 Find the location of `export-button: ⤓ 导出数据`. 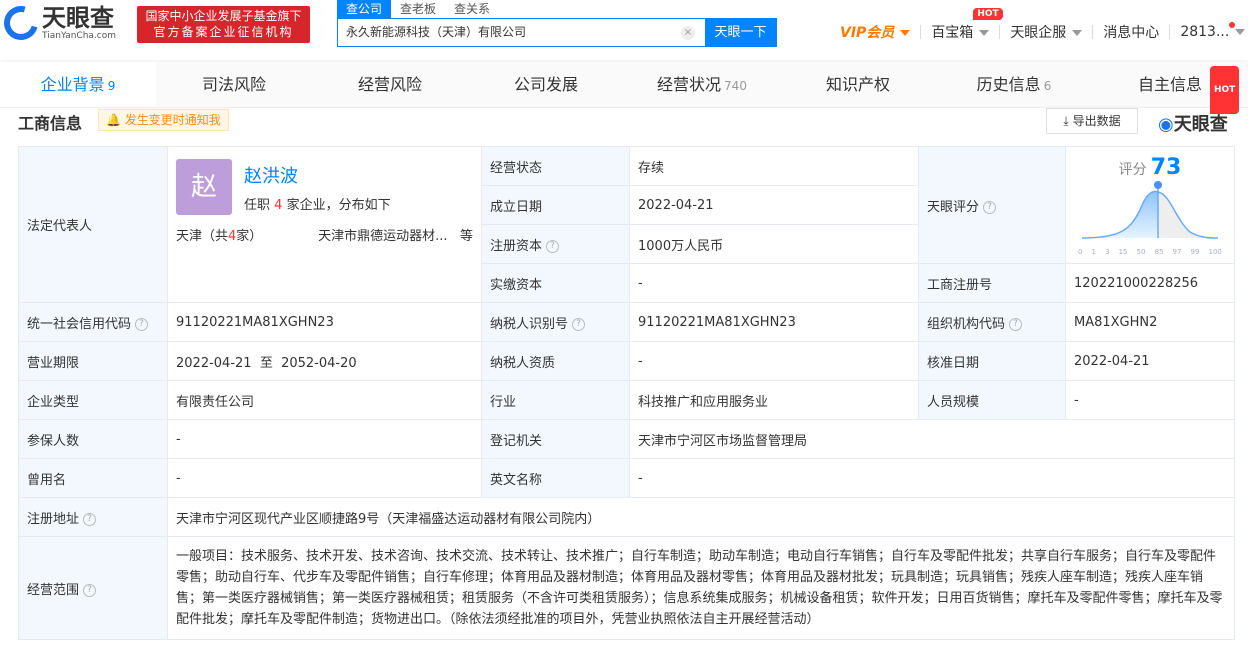

export-button: ⤓ 导出数据 is located at coordinates (1092, 121).